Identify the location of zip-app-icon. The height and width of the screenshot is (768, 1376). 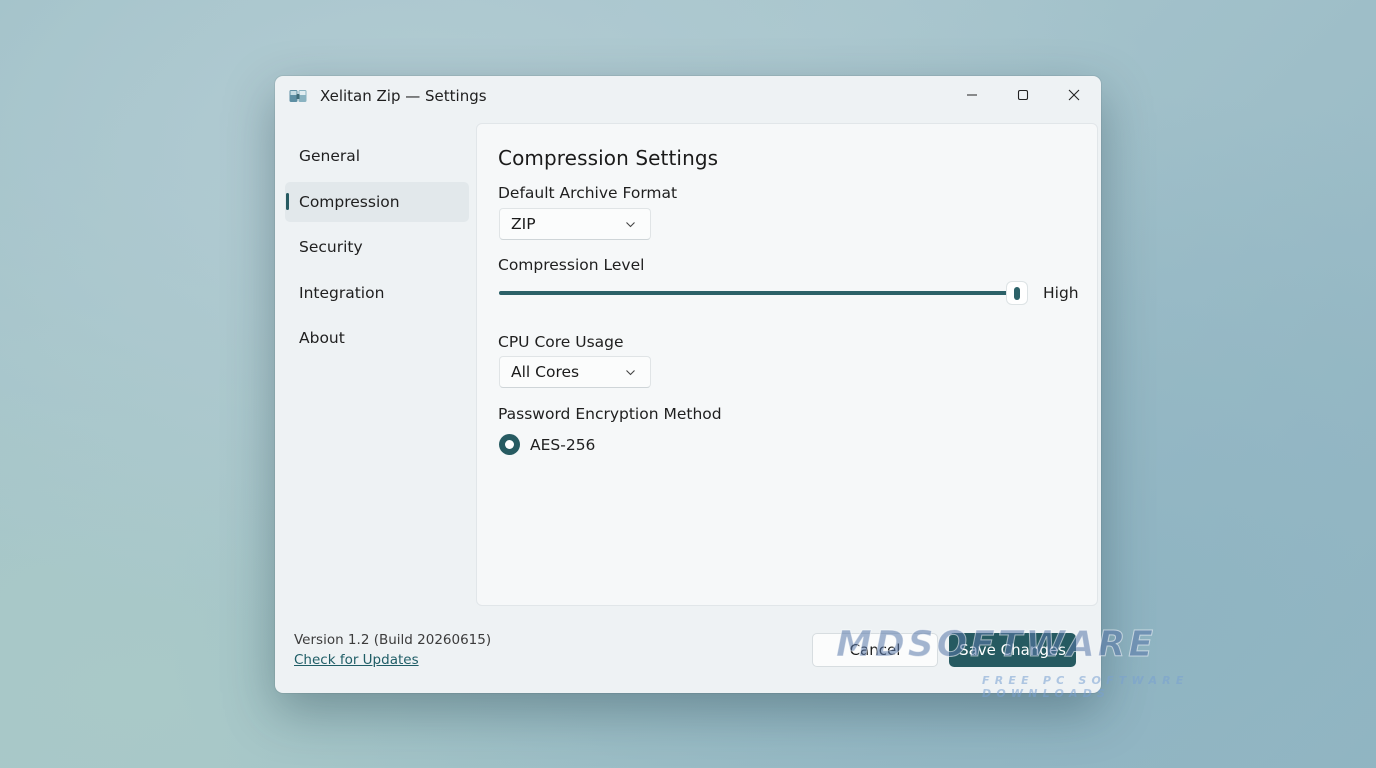
(298, 96).